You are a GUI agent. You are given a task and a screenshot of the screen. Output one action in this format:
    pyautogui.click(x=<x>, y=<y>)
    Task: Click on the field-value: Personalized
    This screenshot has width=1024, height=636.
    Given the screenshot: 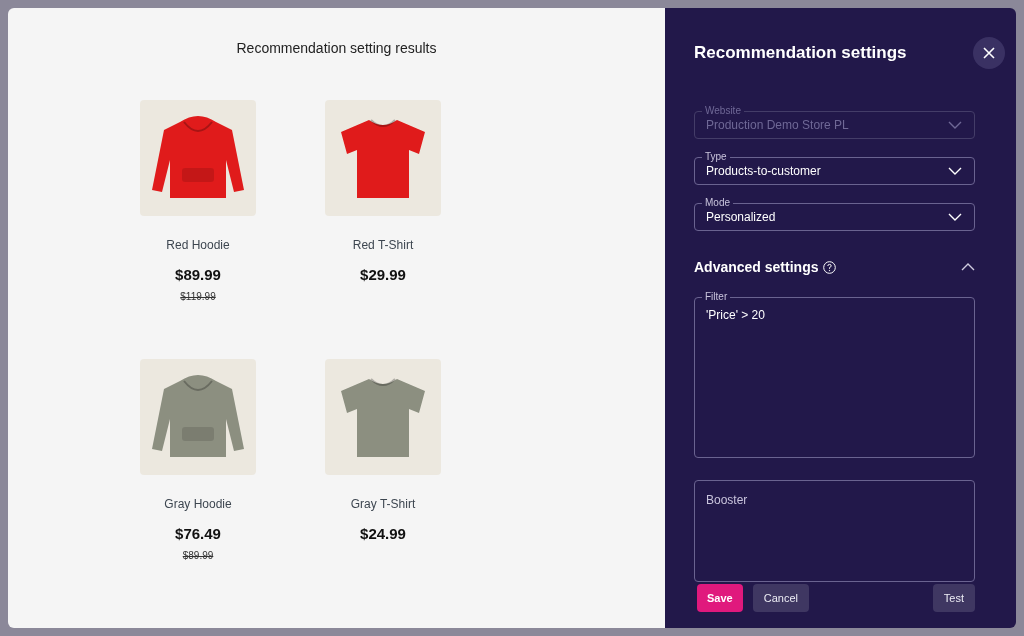 What is the action you would take?
    pyautogui.click(x=741, y=217)
    